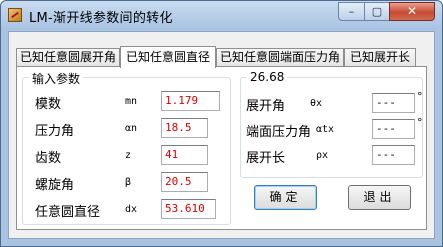 The width and height of the screenshot is (443, 247). What do you see at coordinates (322, 155) in the screenshot?
I see `unfold-length-symbol: ρx` at bounding box center [322, 155].